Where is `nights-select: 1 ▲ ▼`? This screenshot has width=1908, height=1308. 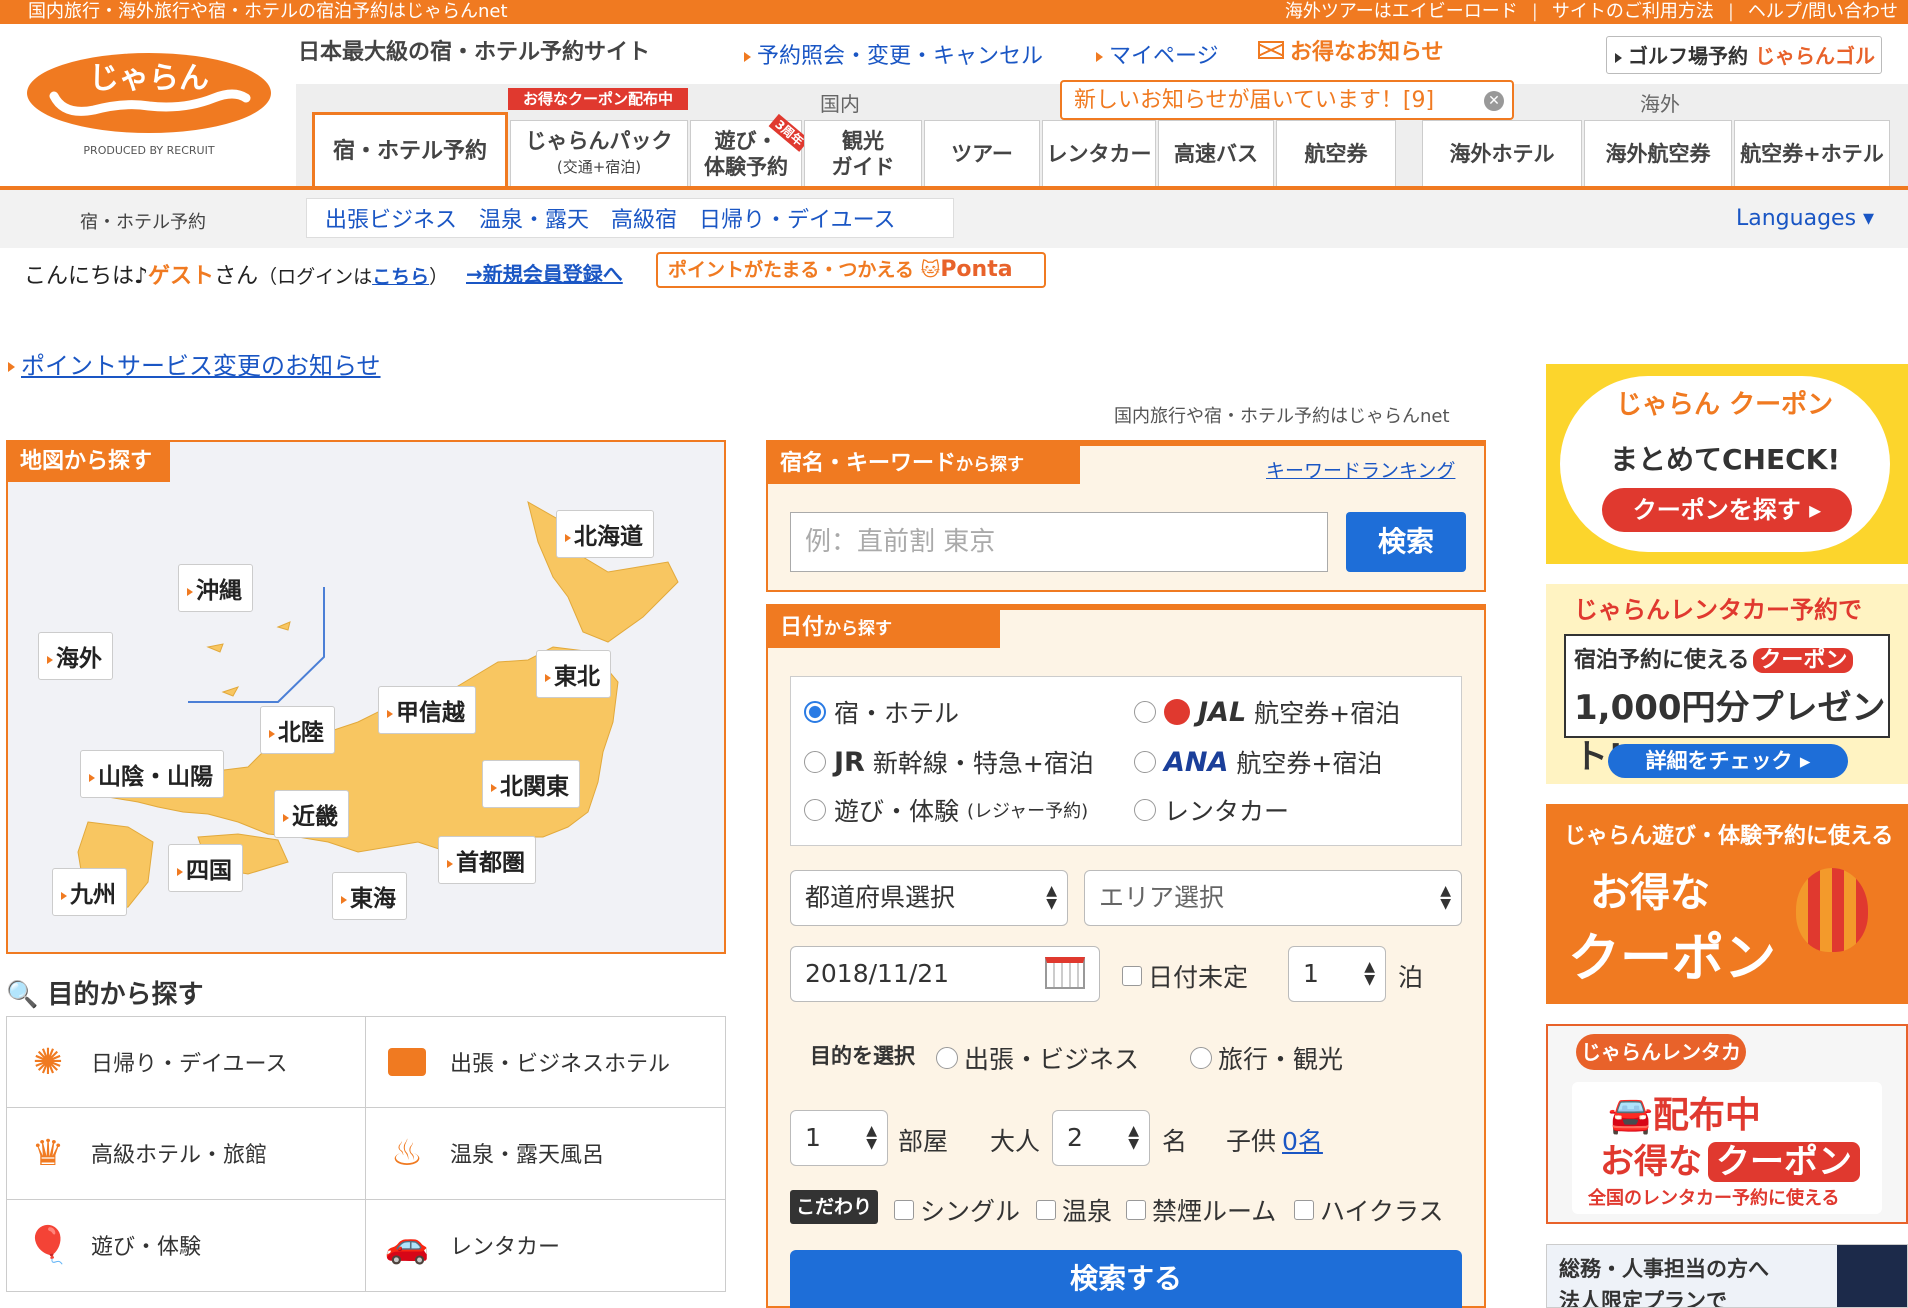
nights-select: 1 ▲ ▼ is located at coordinates (1337, 974).